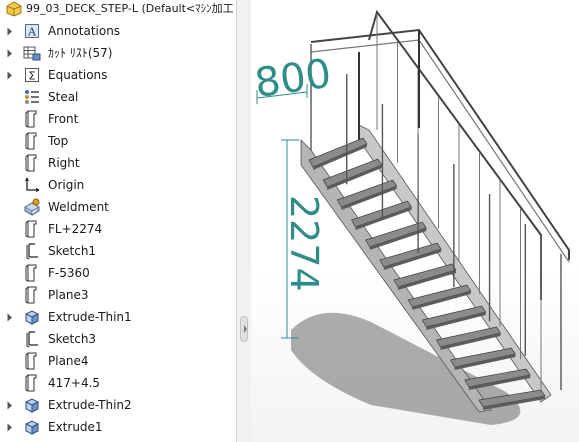  I want to click on tree-item-annotations: A Annotations, so click(118, 31).